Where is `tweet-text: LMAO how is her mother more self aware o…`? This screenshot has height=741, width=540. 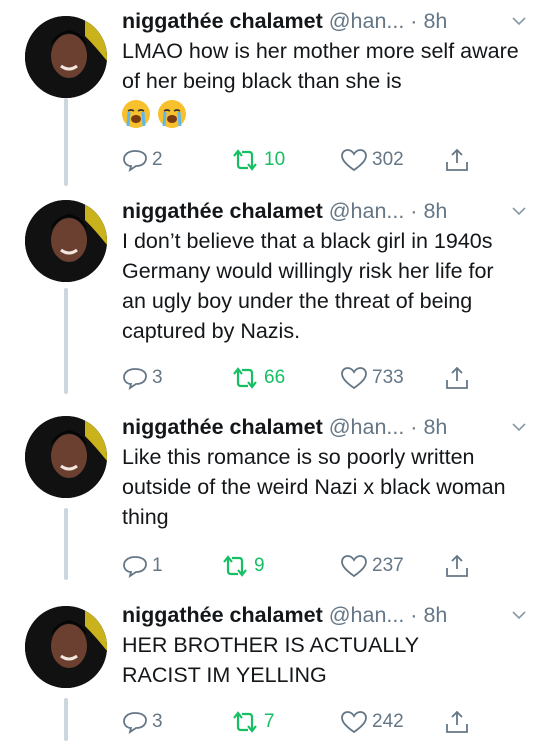 tweet-text: LMAO how is her mother more self aware o… is located at coordinates (320, 66).